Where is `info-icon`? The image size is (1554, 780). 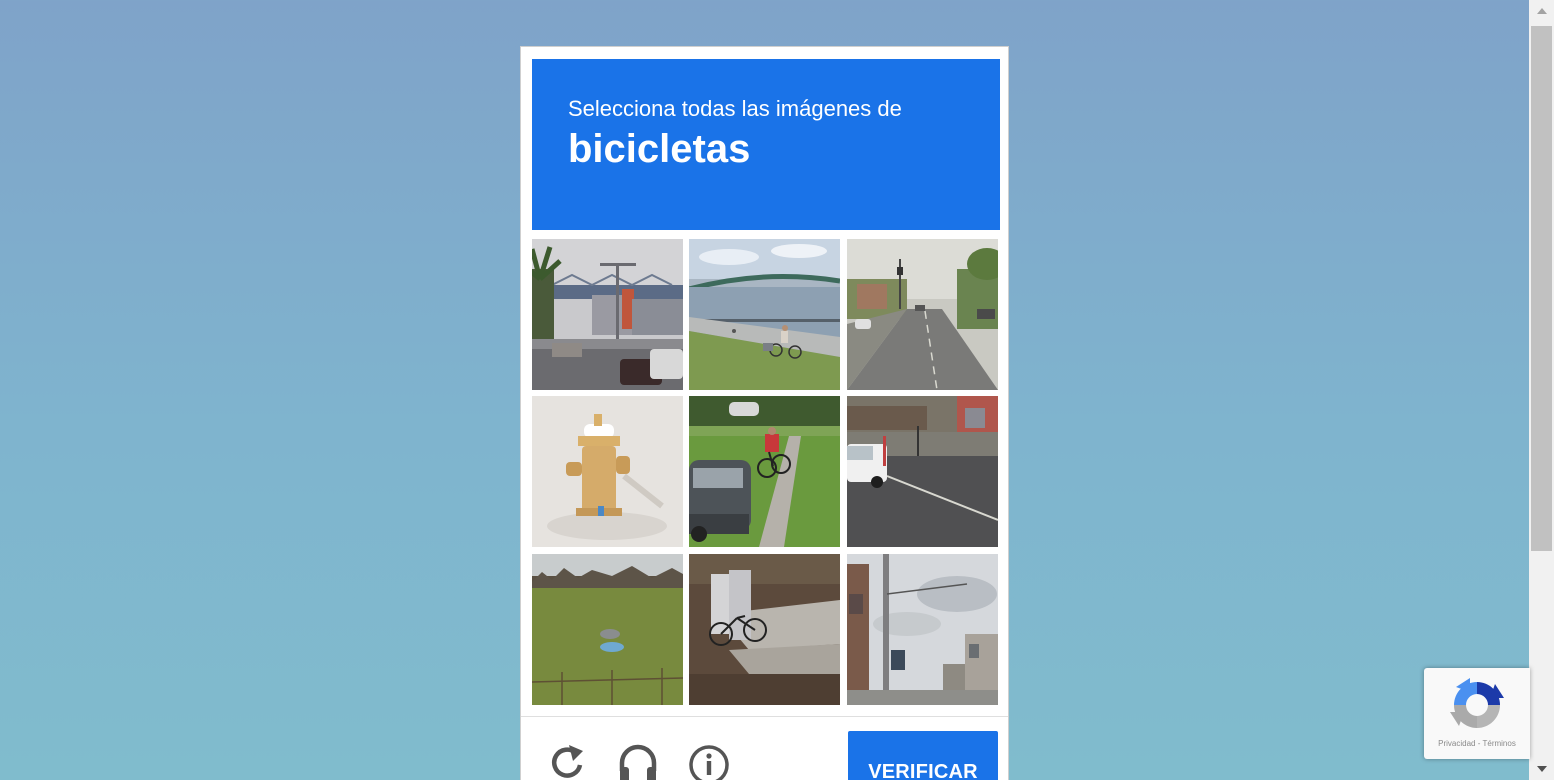 info-icon is located at coordinates (709, 760).